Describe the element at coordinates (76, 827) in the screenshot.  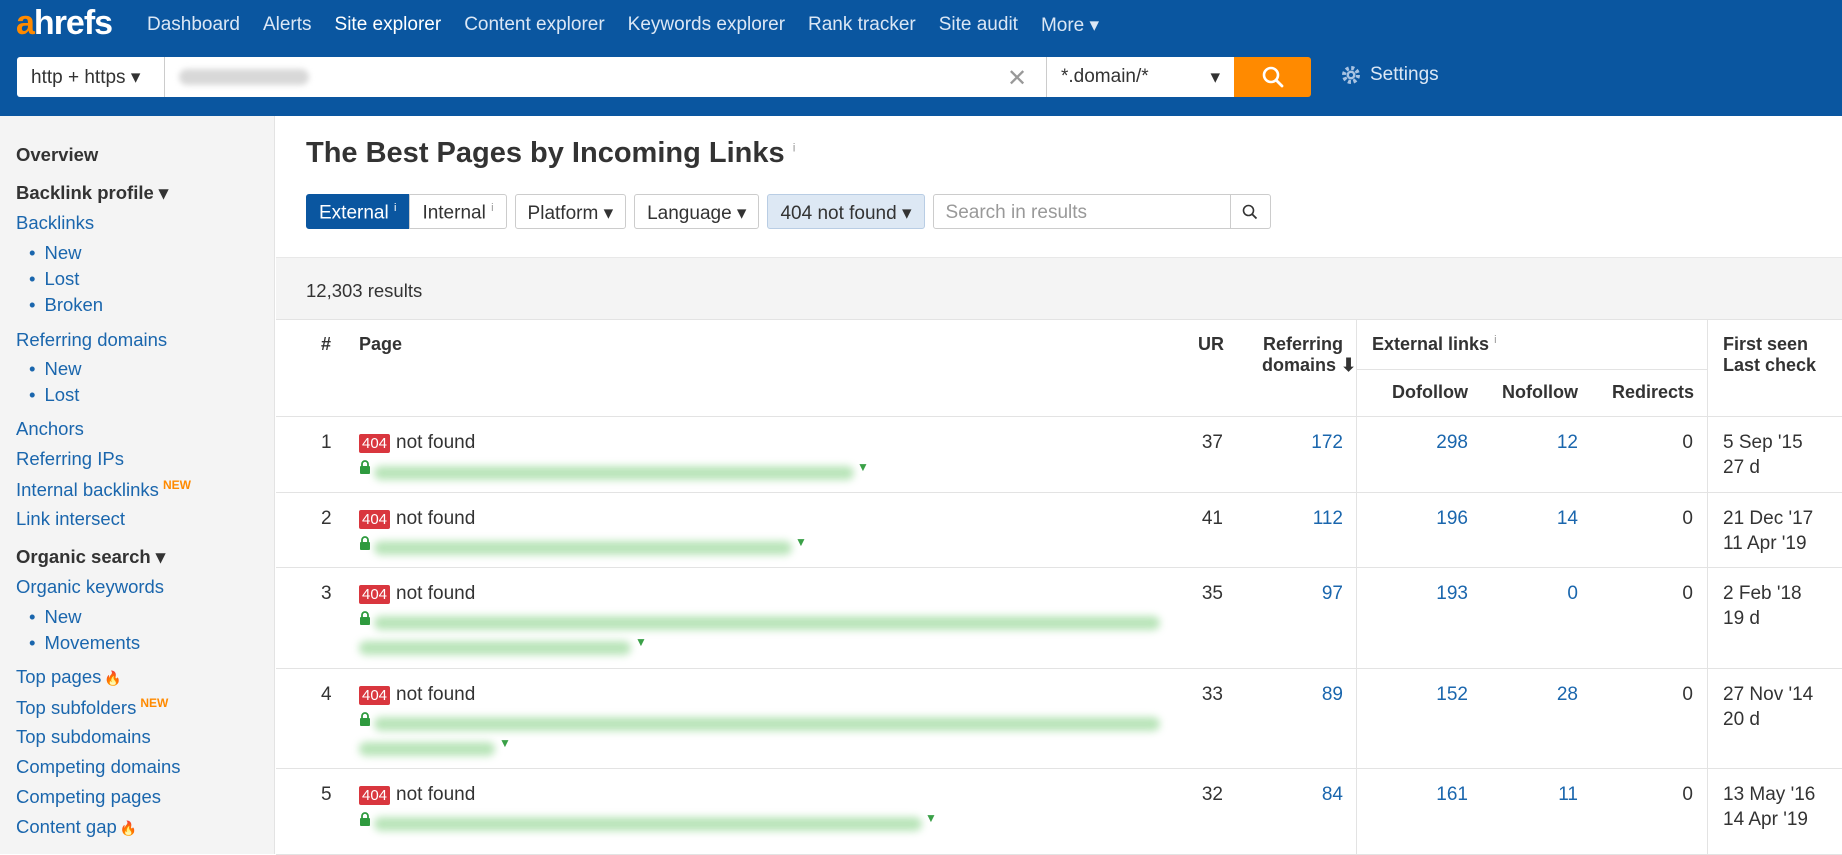
I see `sidebar-content-gap: Content gap 🔥` at that location.